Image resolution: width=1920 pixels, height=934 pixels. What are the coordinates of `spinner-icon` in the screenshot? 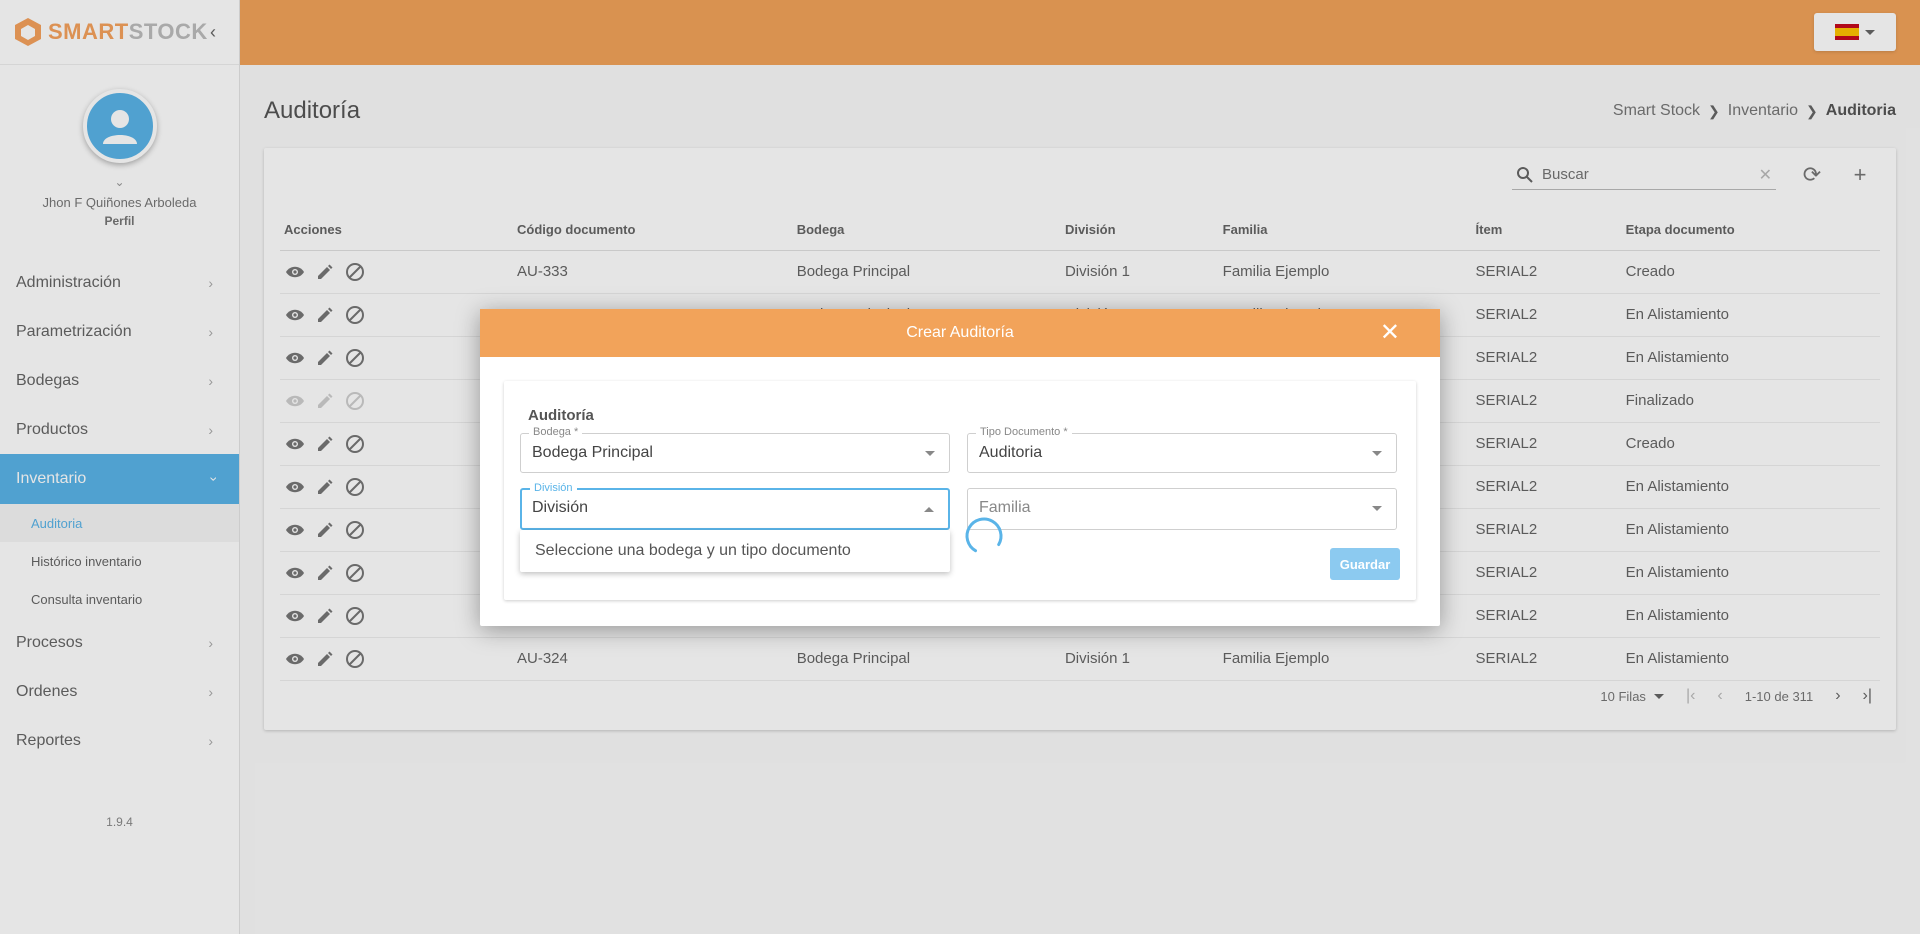 It's located at (984, 536).